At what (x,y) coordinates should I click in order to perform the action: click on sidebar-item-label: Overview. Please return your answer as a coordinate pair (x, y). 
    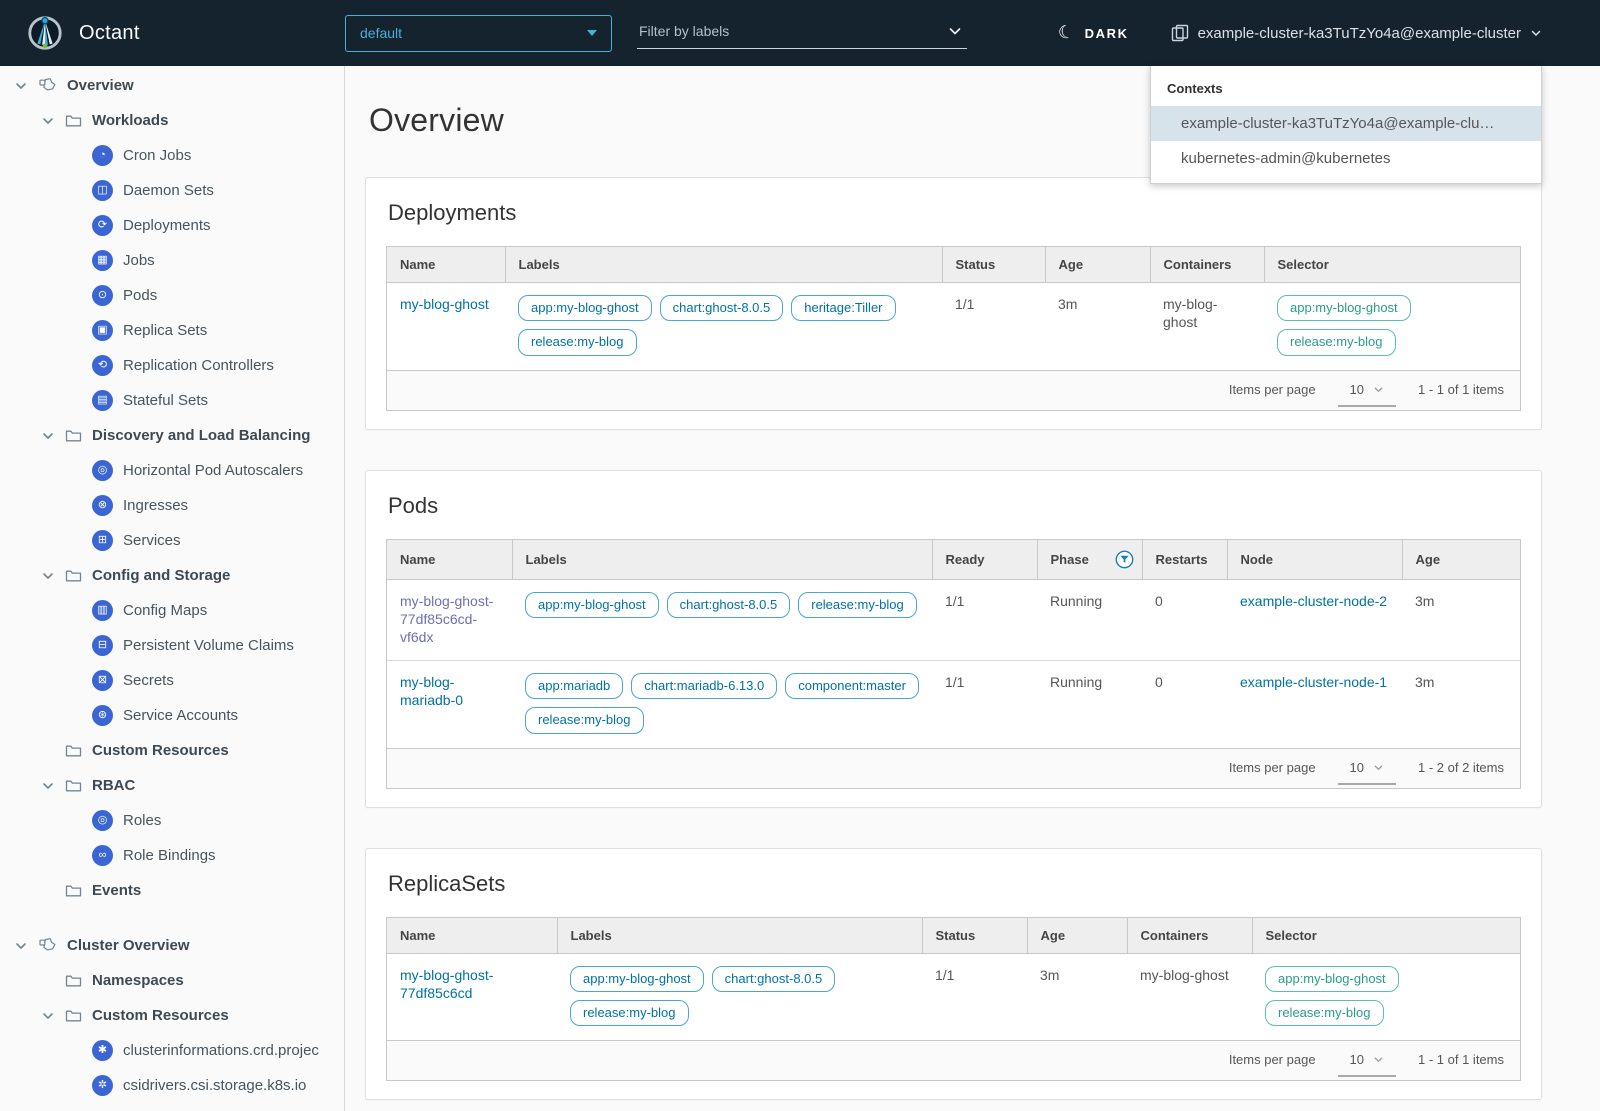
    Looking at the image, I should click on (100, 85).